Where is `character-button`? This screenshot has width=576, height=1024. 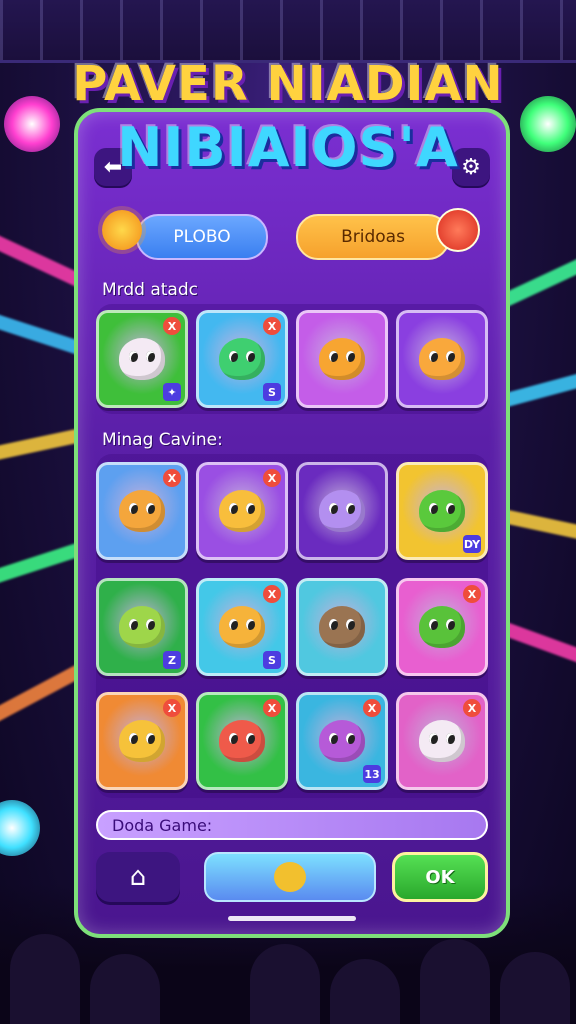
character-button is located at coordinates (290, 877).